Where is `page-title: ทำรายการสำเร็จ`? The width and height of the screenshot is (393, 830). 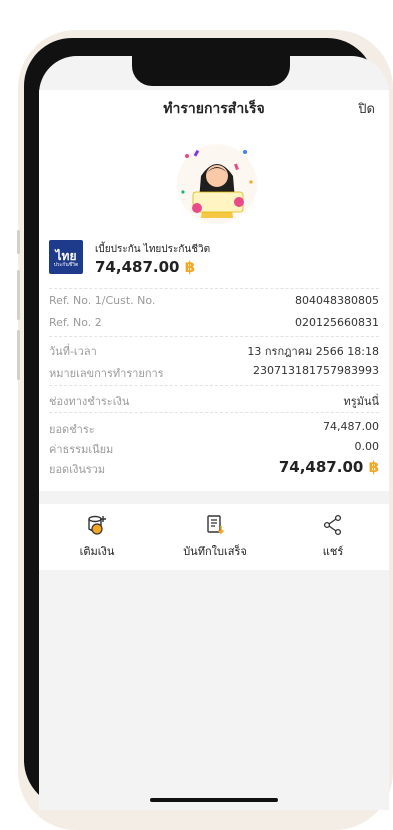 page-title: ทำรายการสำเร็จ is located at coordinates (214, 109).